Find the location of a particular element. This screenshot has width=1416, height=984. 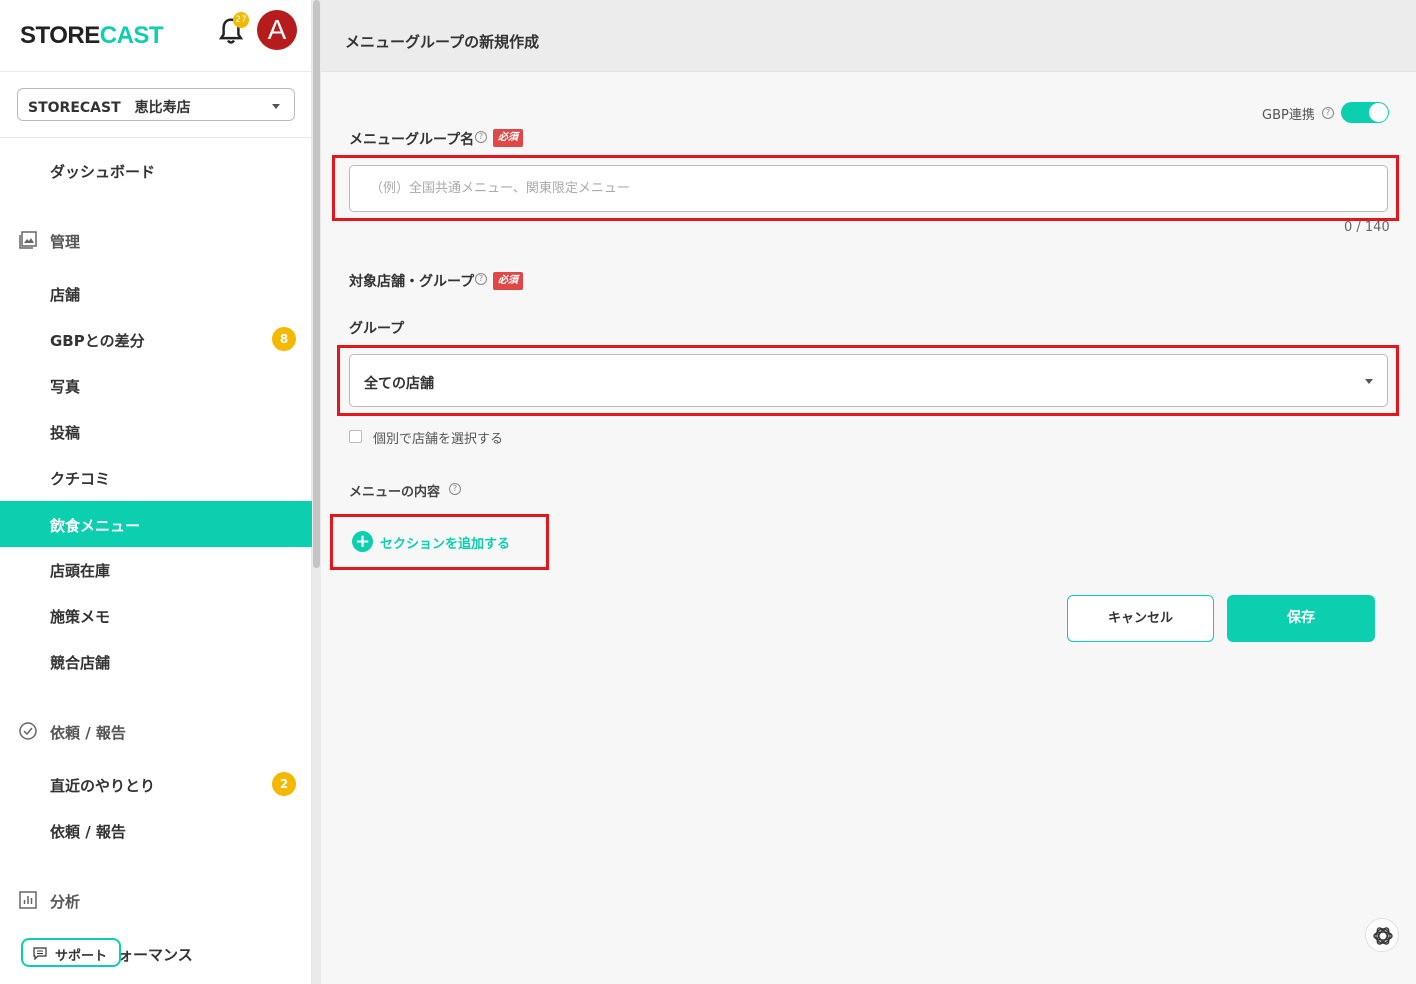

cancel-button: キャンセル is located at coordinates (1140, 618).